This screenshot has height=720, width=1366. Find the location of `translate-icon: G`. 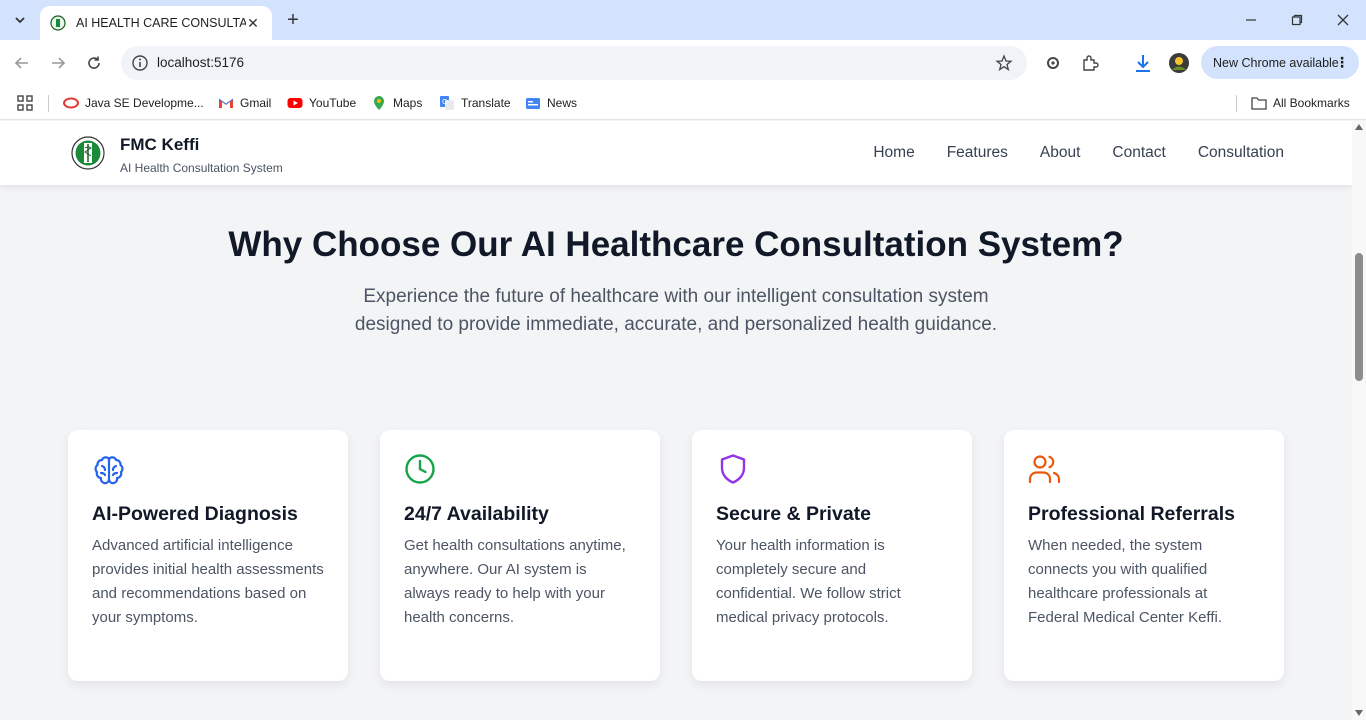

translate-icon: G is located at coordinates (447, 103).